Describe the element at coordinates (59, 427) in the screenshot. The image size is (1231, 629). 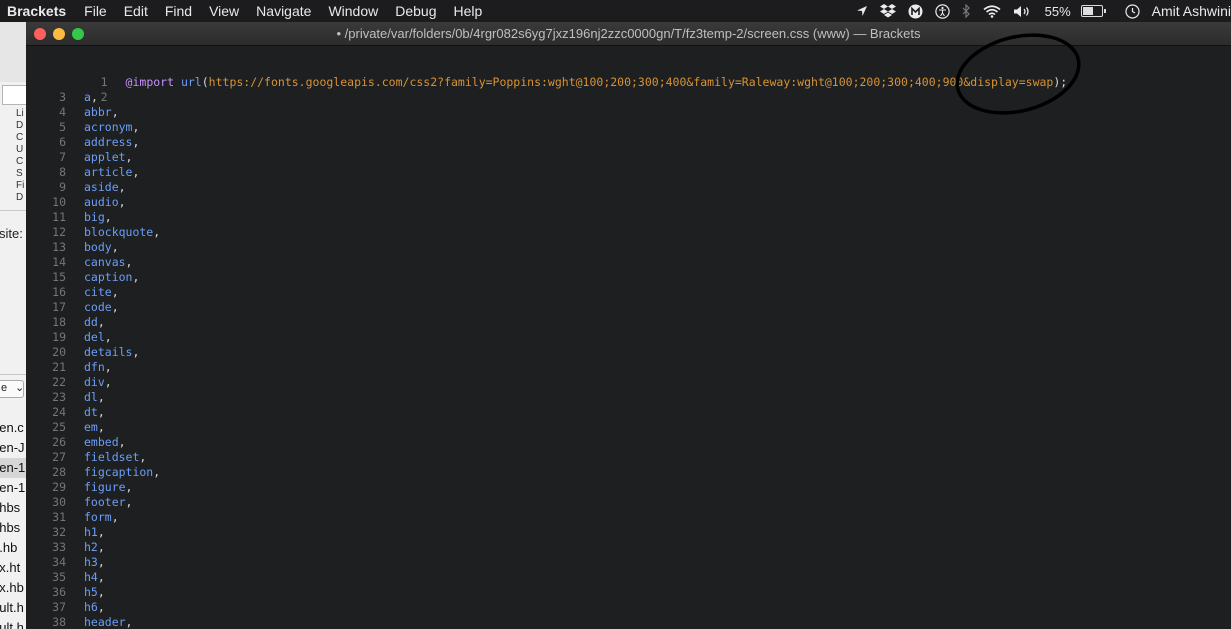
I see `line-number: 25` at that location.